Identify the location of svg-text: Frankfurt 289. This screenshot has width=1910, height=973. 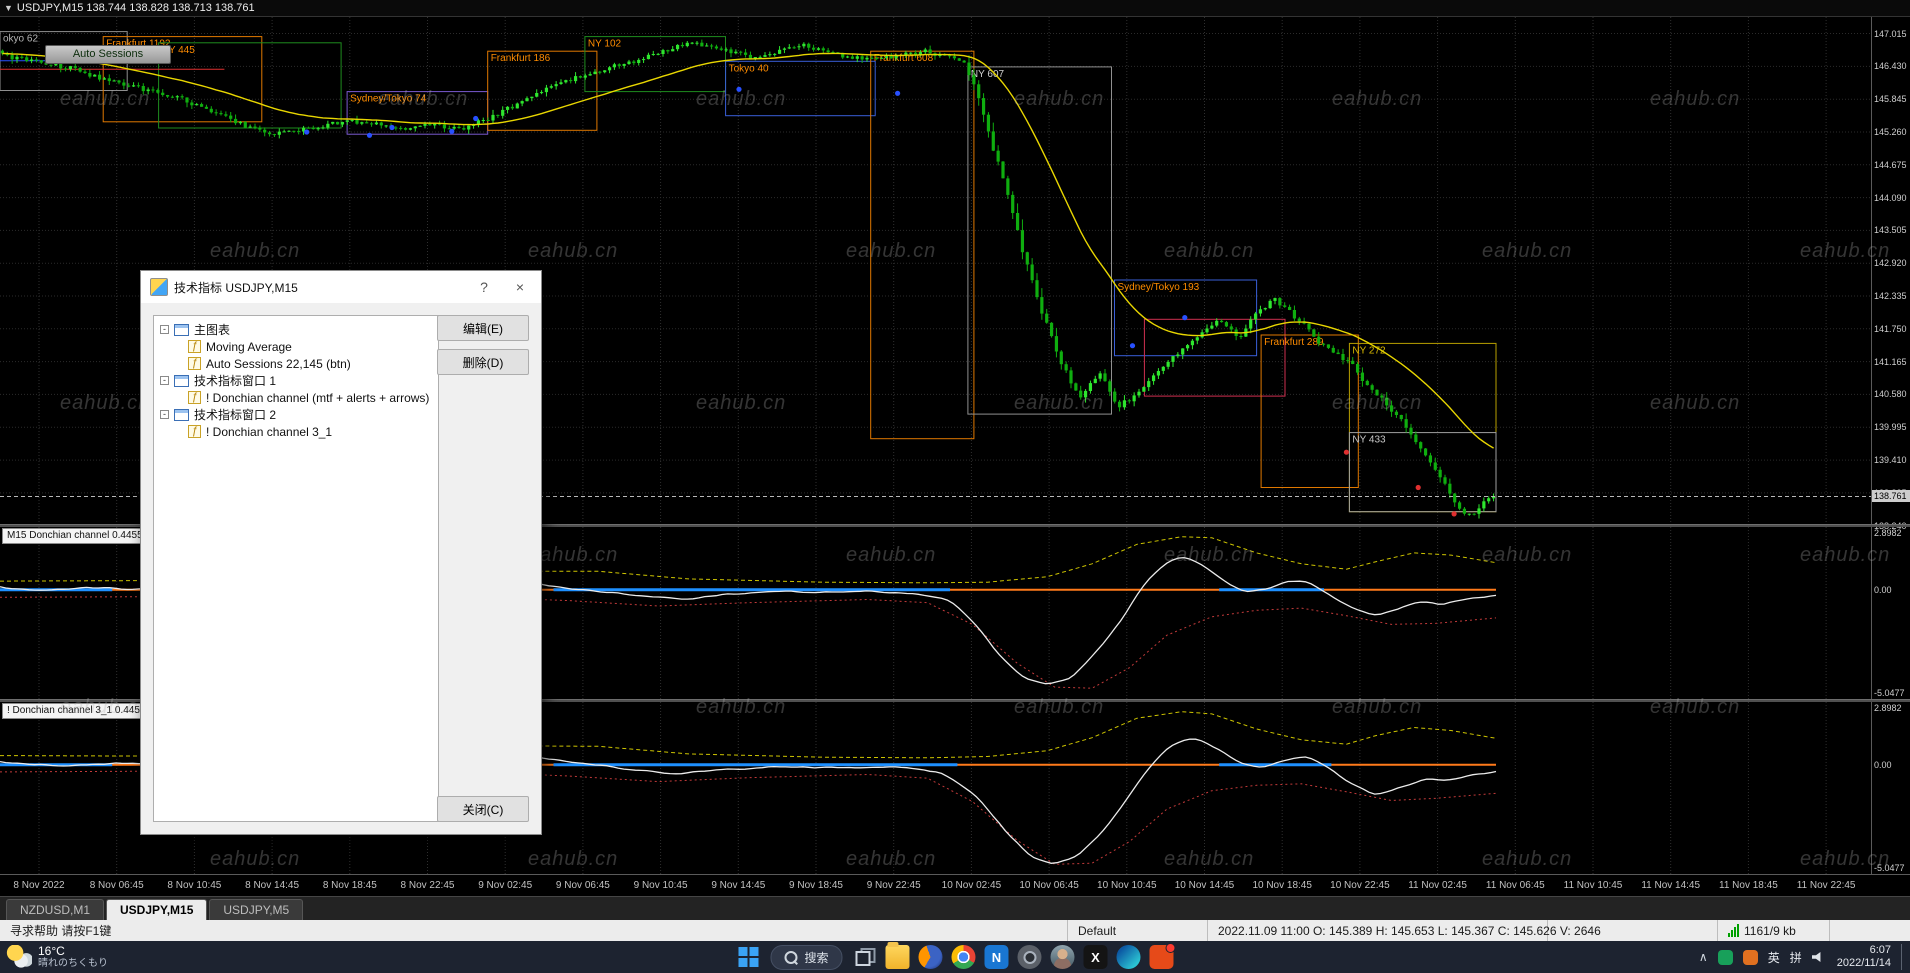
(1294, 342).